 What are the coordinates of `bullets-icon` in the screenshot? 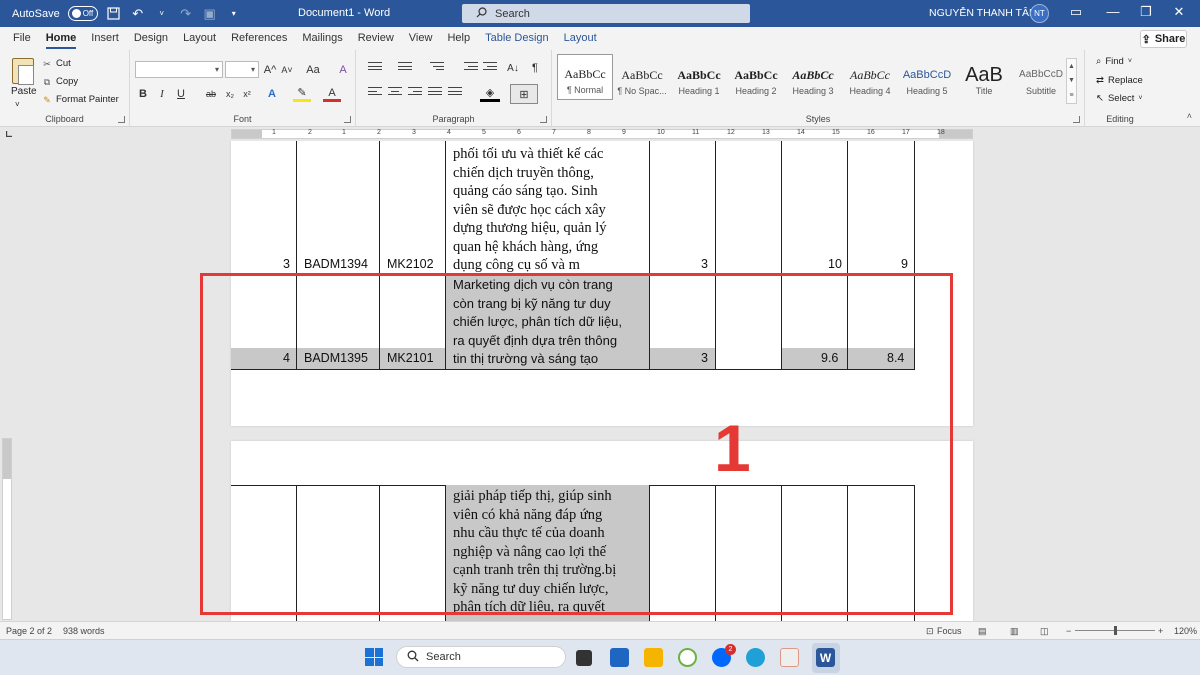 It's located at (375, 68).